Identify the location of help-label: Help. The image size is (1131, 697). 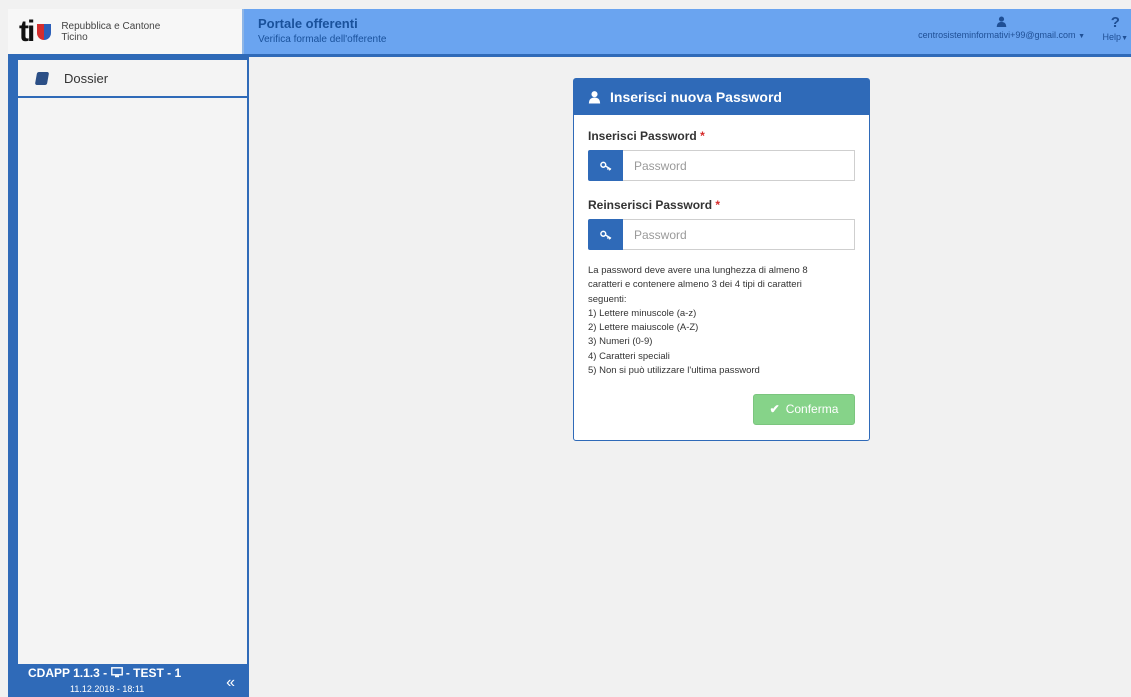
(1112, 37).